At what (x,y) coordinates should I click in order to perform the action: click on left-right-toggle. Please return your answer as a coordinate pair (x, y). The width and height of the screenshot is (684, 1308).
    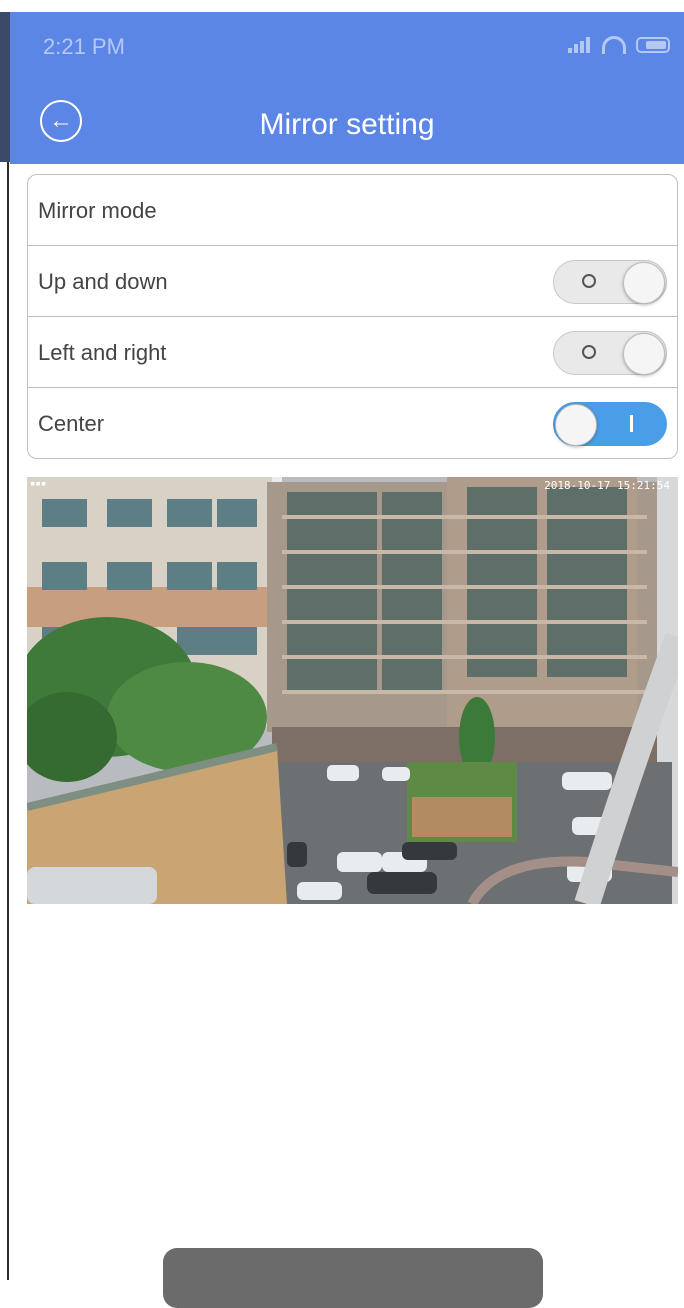
    Looking at the image, I should click on (610, 353).